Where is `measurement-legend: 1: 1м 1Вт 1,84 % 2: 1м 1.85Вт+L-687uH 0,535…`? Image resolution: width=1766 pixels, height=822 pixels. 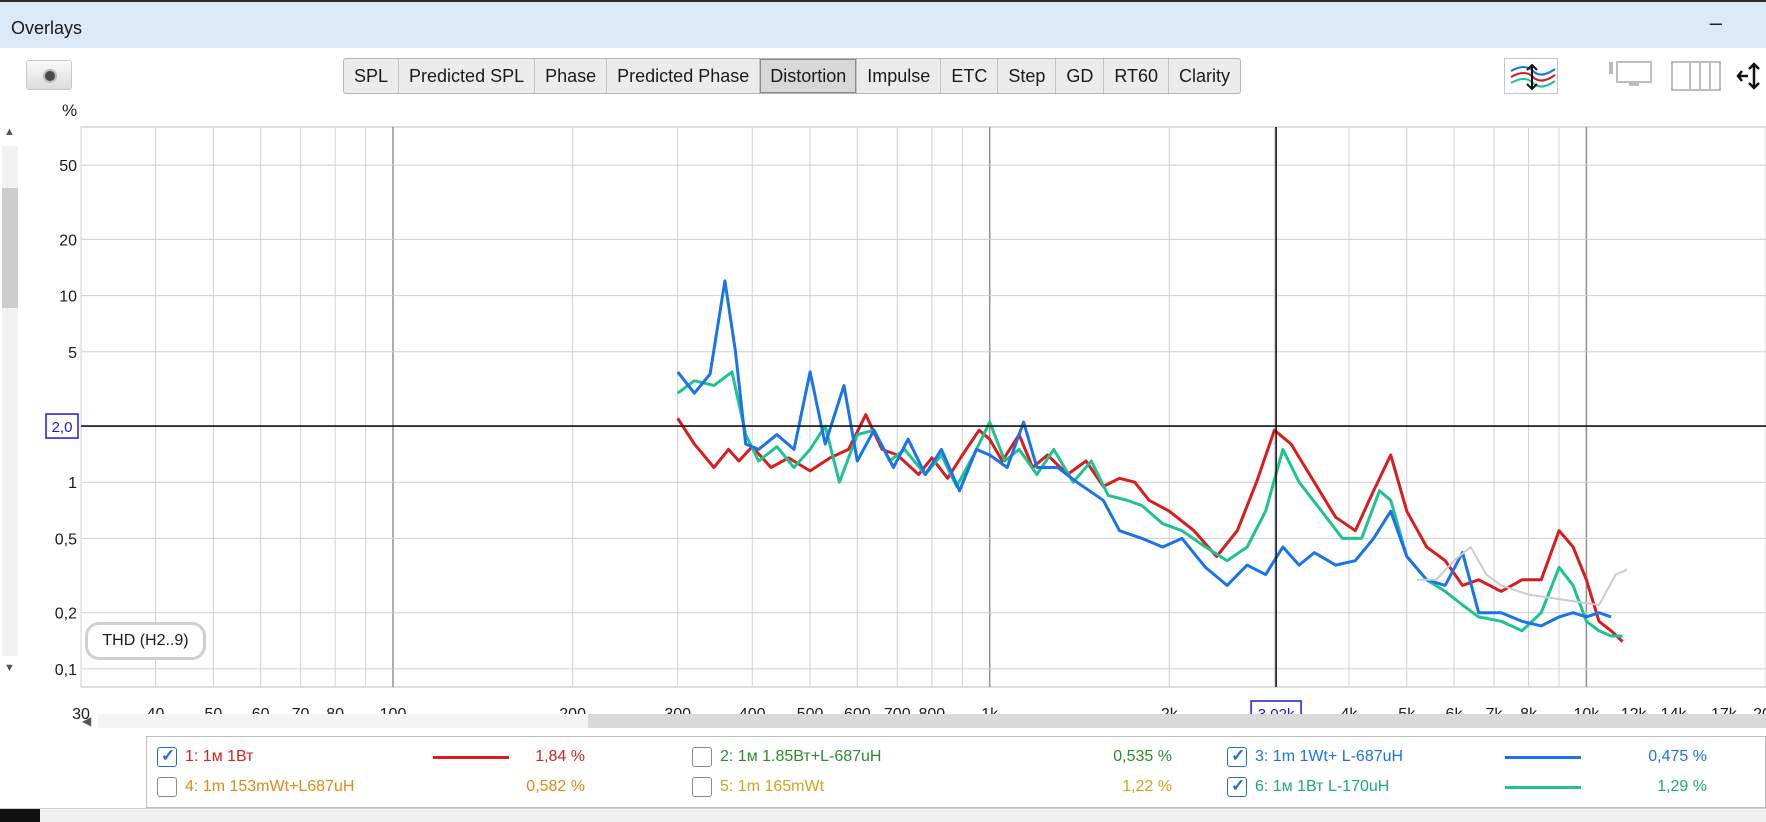 measurement-legend: 1: 1м 1Вт 1,84 % 2: 1м 1.85Вт+L-687uH 0,535… is located at coordinates (956, 772).